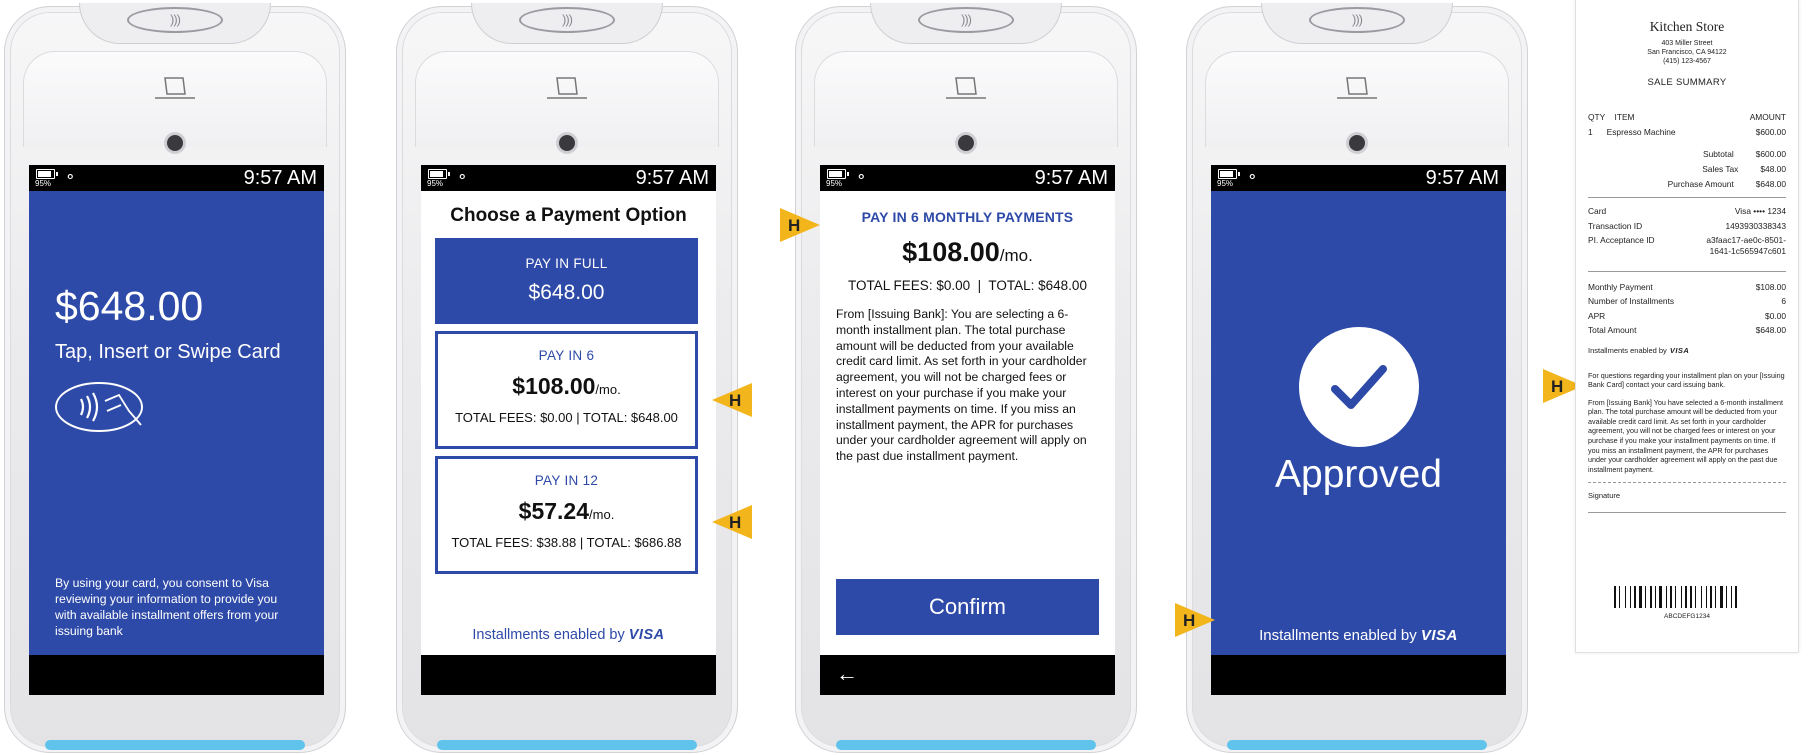 This screenshot has width=1808, height=755. I want to click on status-bar: 95% ⚬ 9:57 AM, so click(967, 178).